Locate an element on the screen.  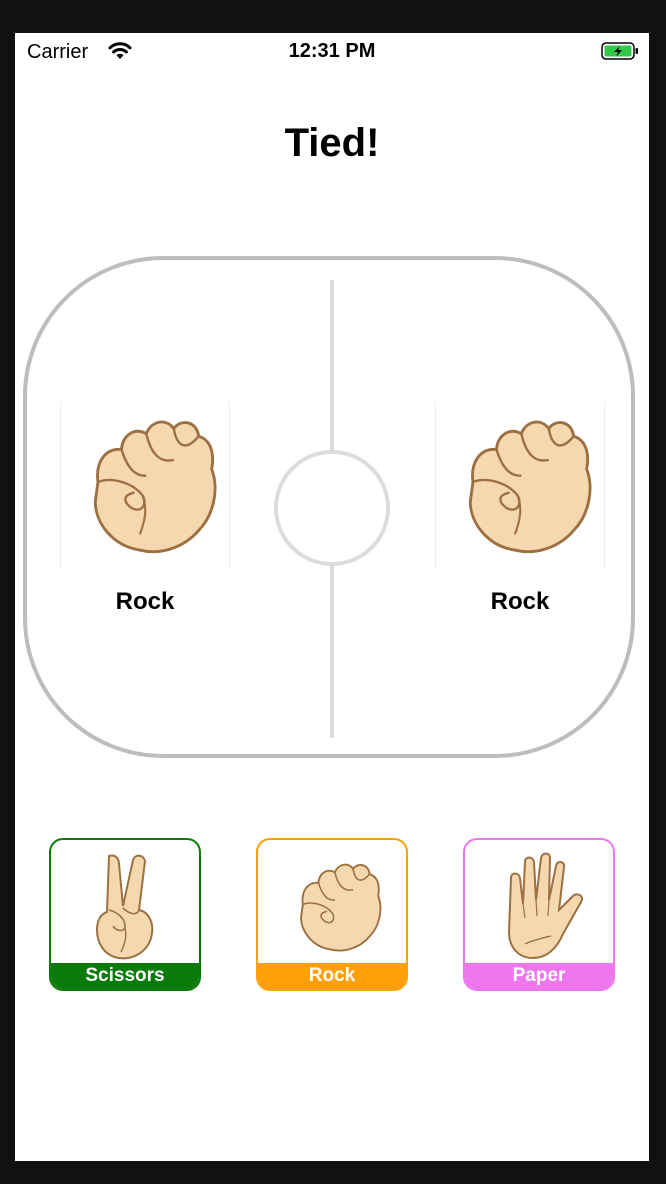
player-hand is located at coordinates (145, 486).